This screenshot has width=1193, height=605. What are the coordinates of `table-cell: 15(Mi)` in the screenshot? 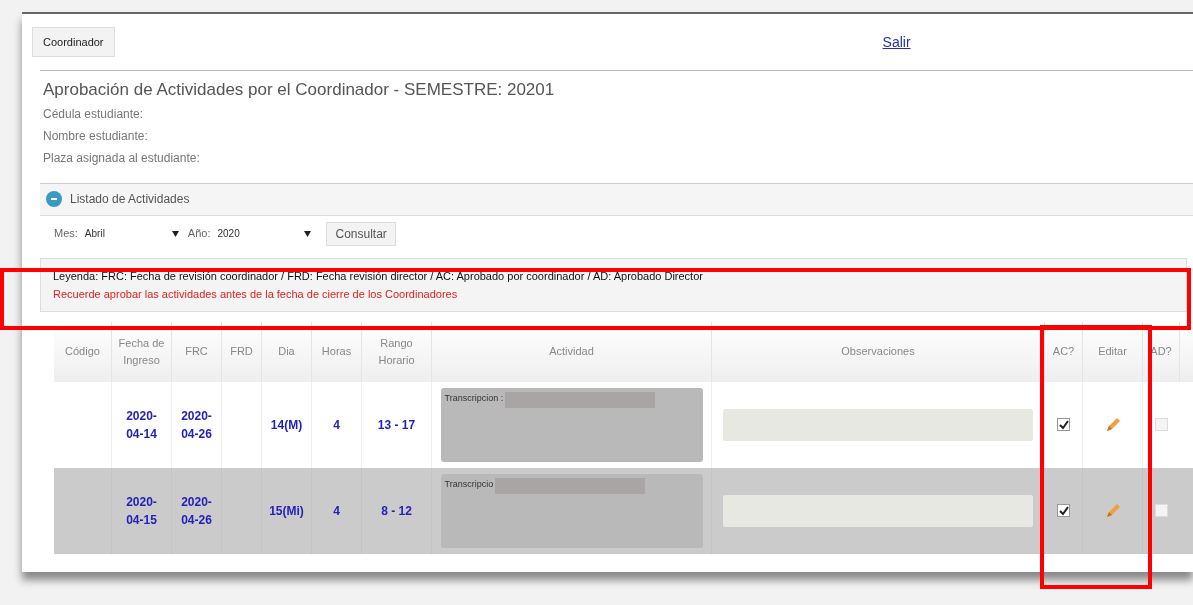 It's located at (287, 510).